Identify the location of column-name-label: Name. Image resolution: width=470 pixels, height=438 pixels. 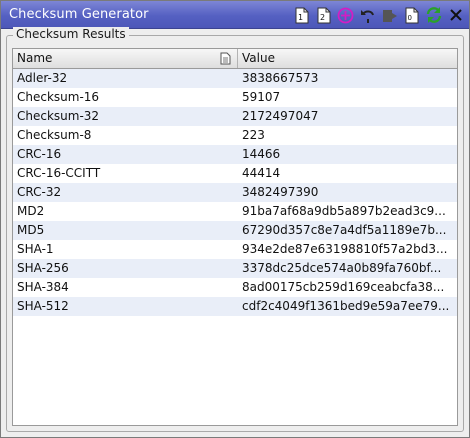
(35, 58).